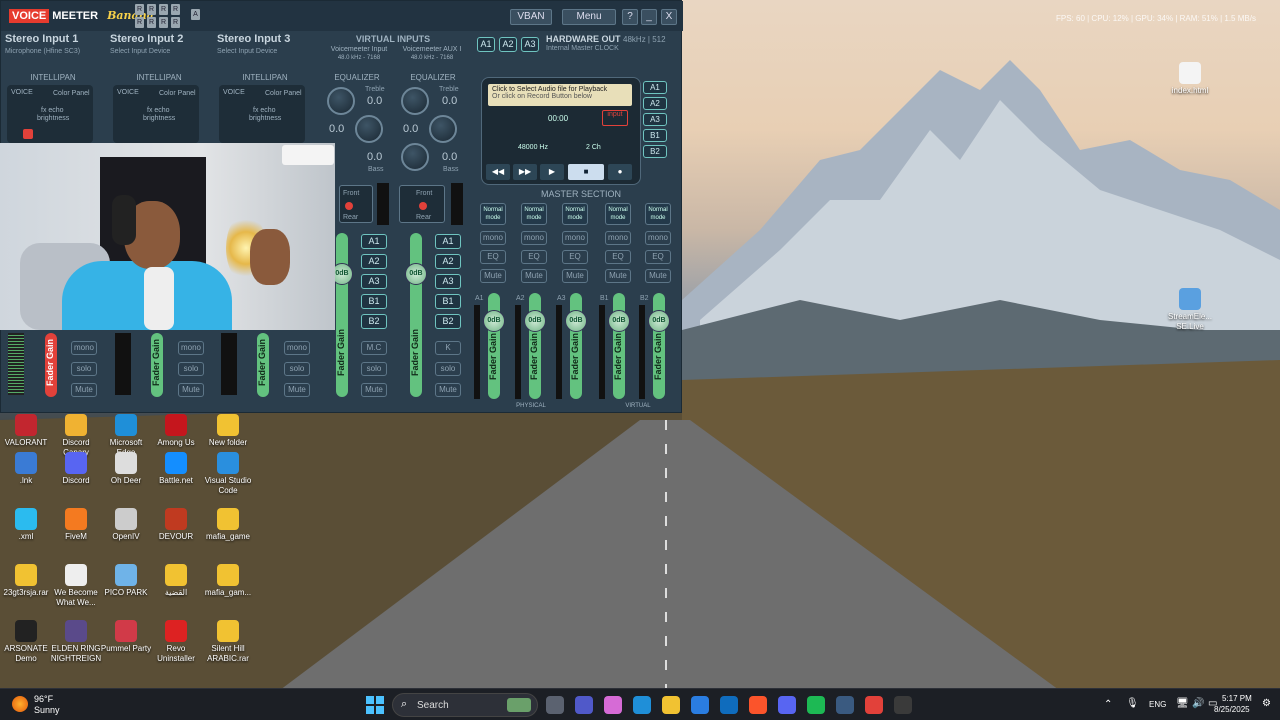  What do you see at coordinates (228, 642) in the screenshot?
I see `desktop-icon: Silent Hill ARABIC.rar` at bounding box center [228, 642].